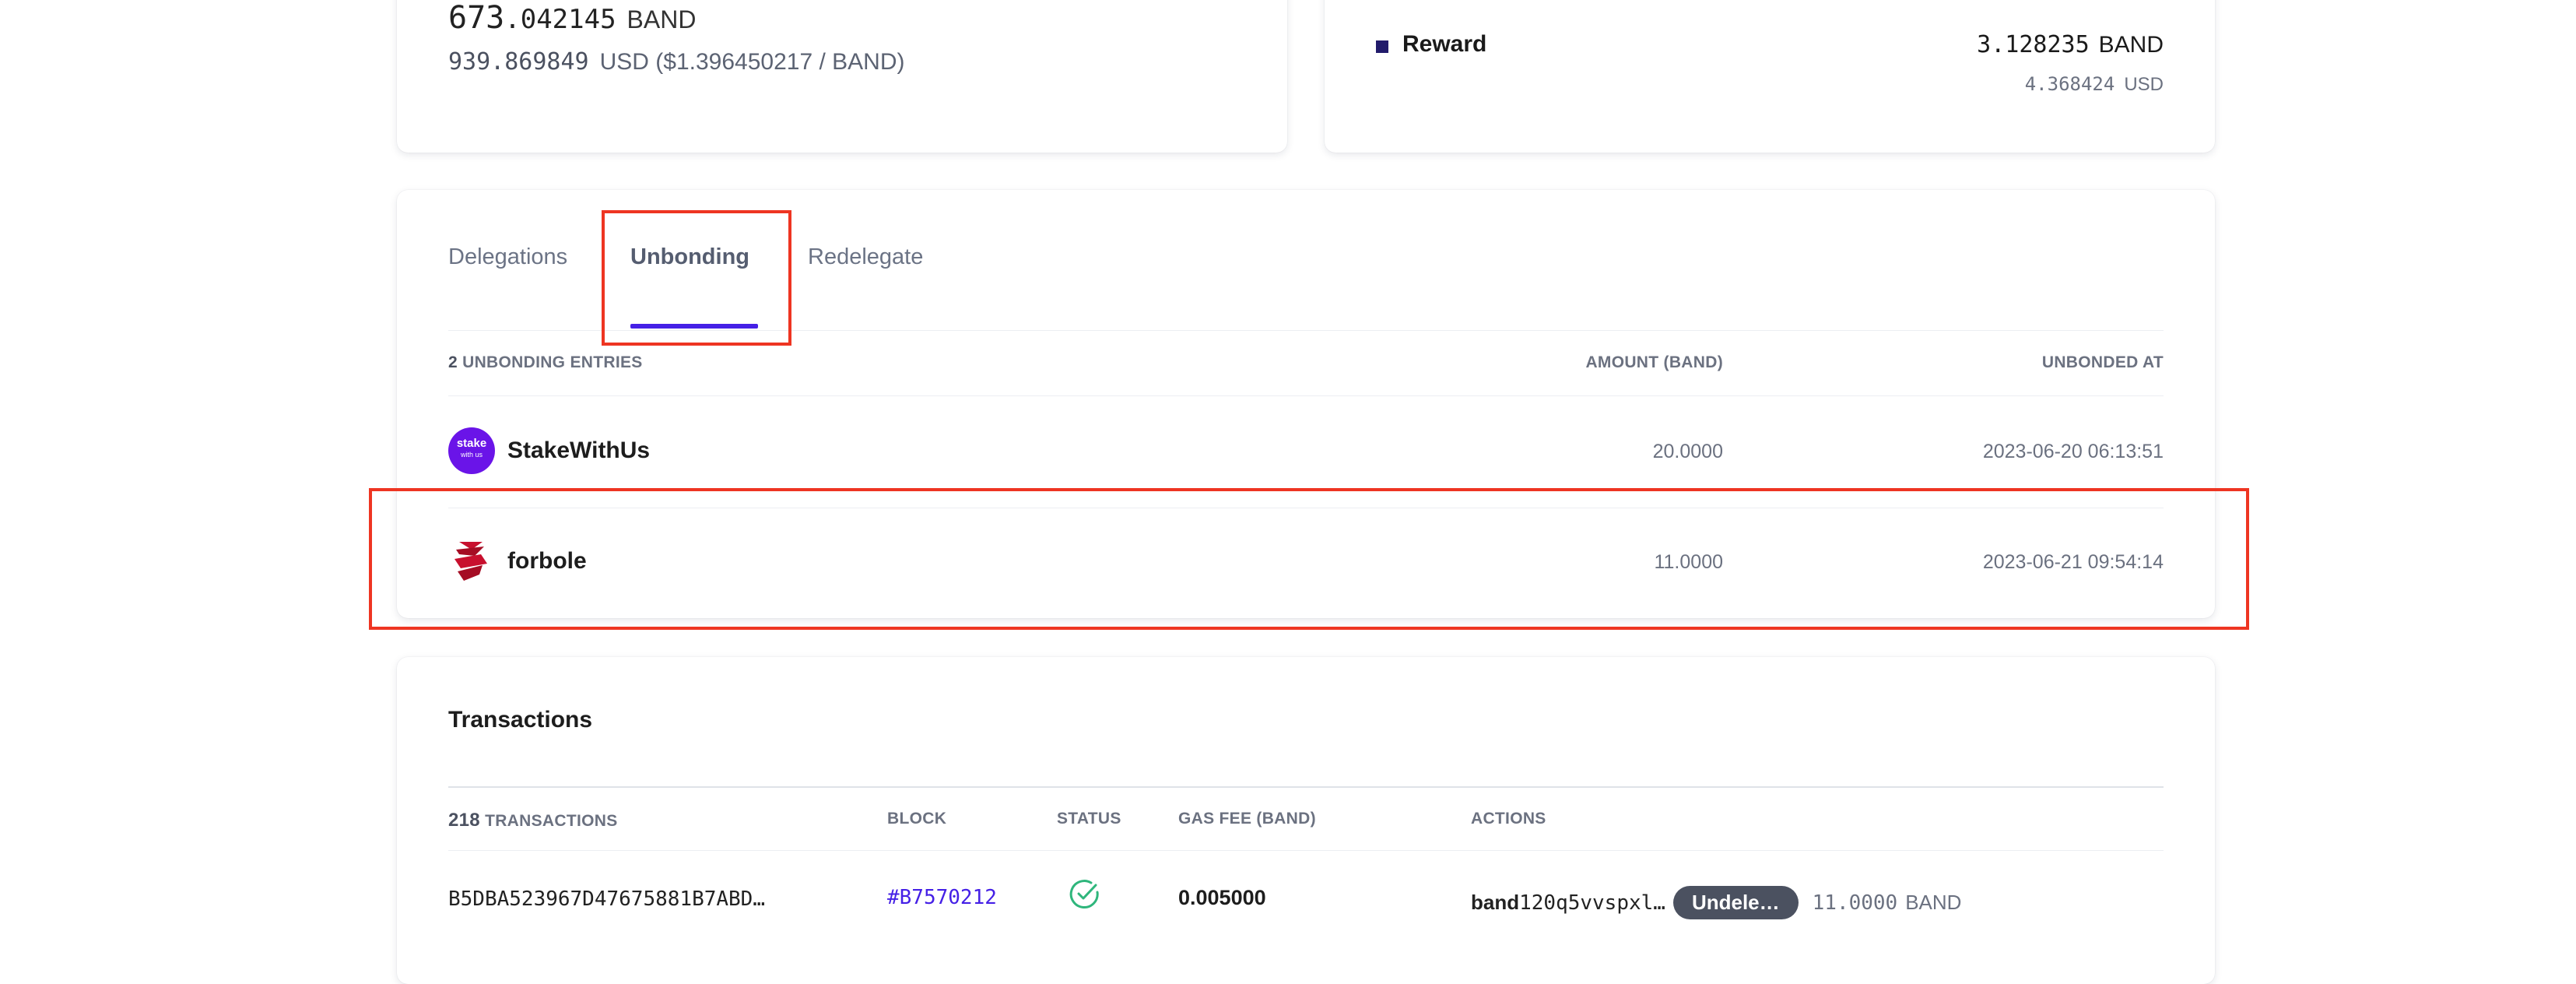 Image resolution: width=2576 pixels, height=984 pixels. I want to click on transactions-count-header: 218 TRANSACTIONS, so click(533, 821).